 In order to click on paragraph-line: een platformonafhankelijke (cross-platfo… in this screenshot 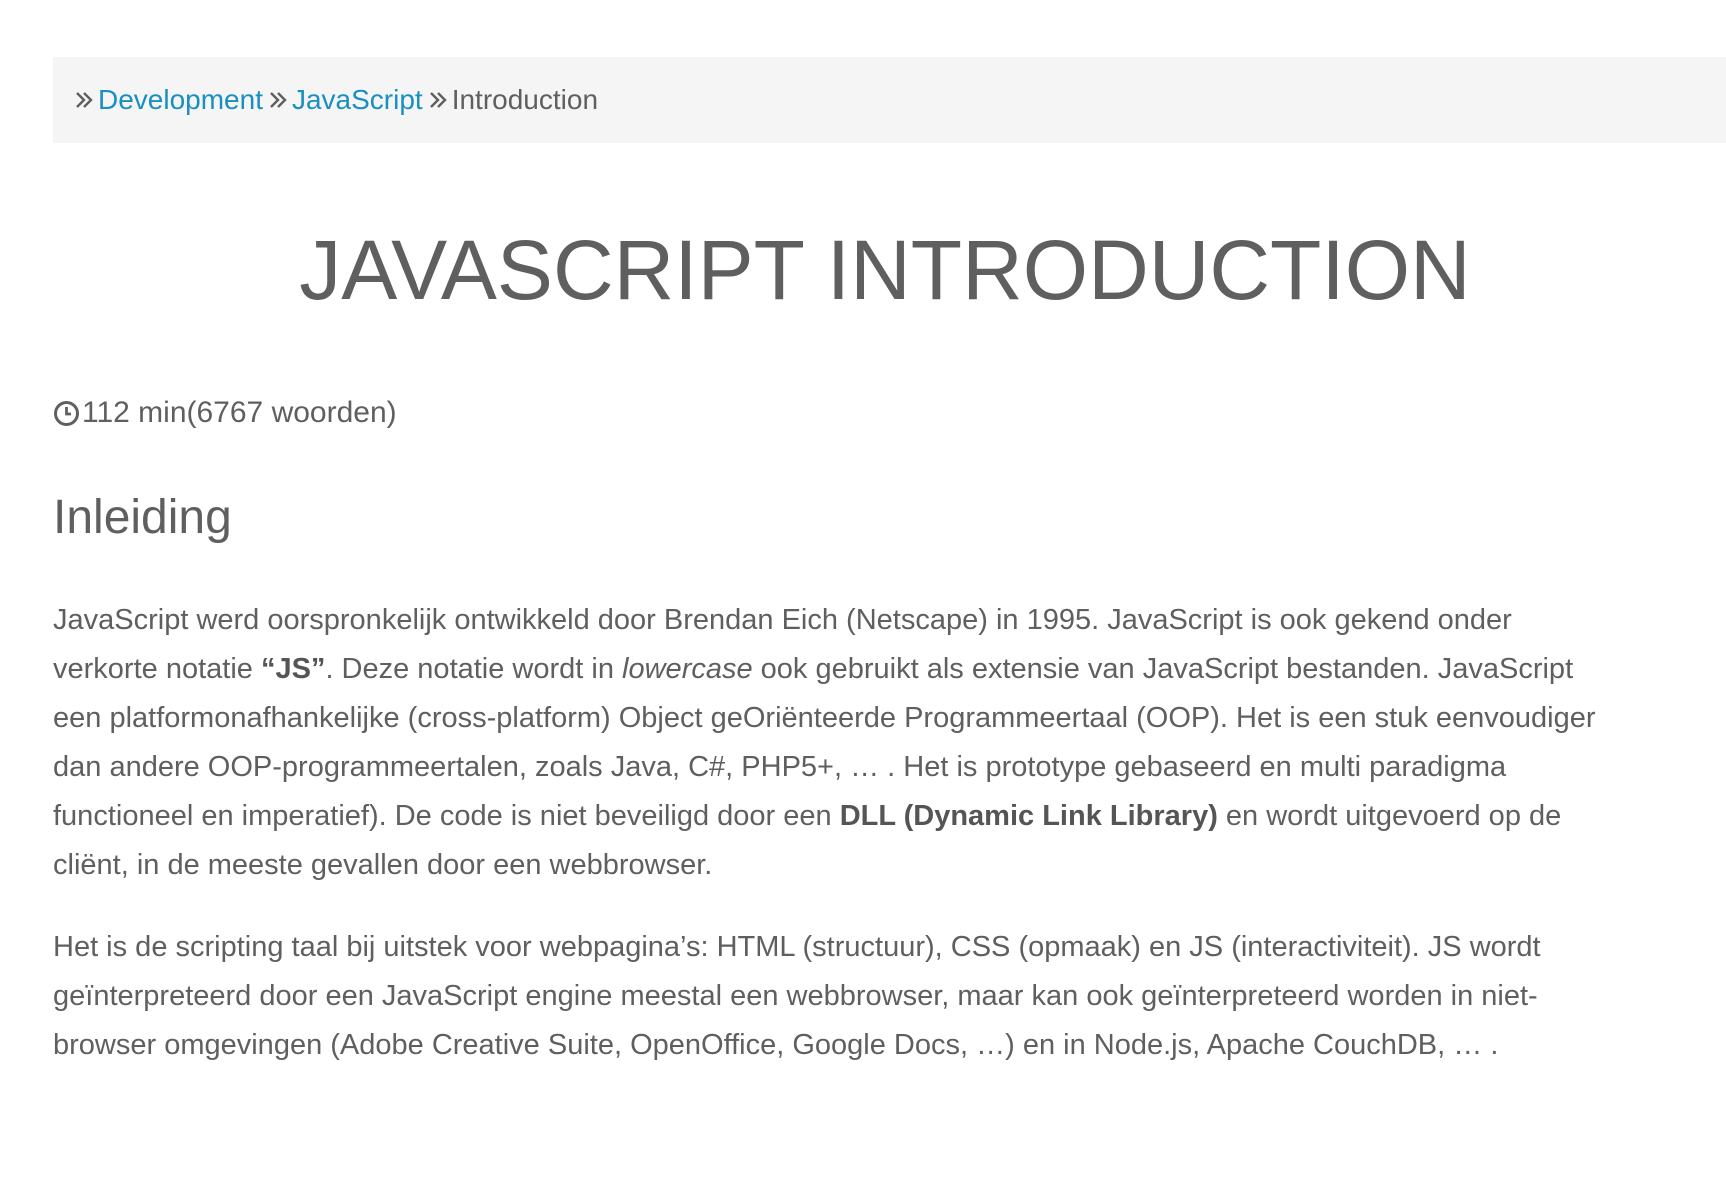, I will do `click(824, 718)`.